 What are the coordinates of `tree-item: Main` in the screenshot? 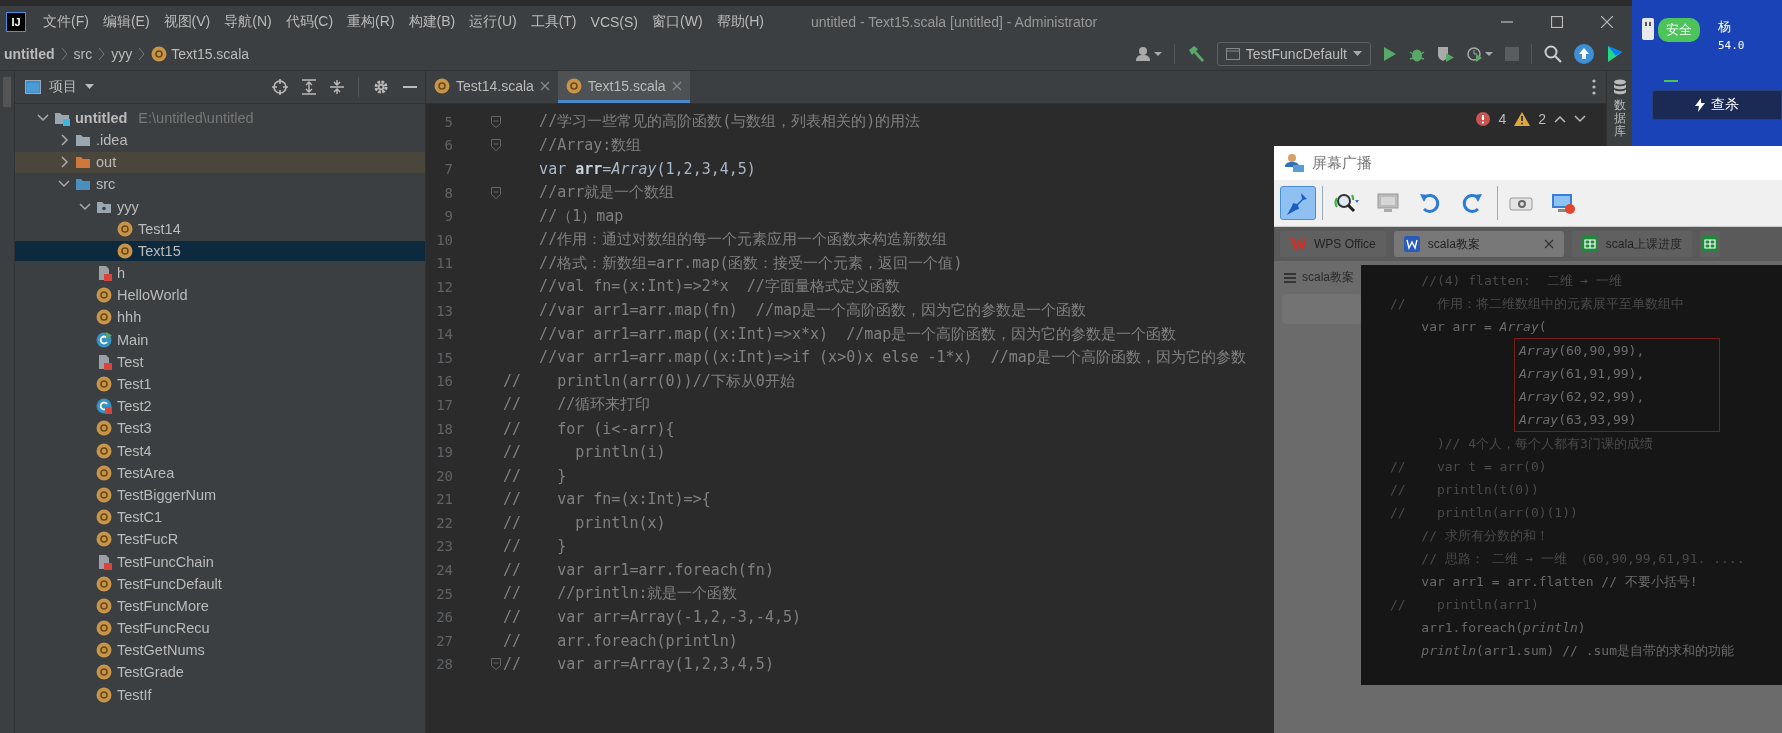 It's located at (220, 340).